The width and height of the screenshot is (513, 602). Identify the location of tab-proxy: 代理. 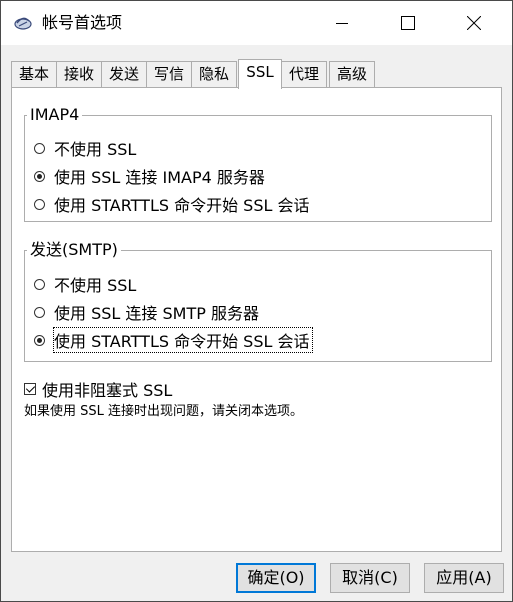
(304, 74).